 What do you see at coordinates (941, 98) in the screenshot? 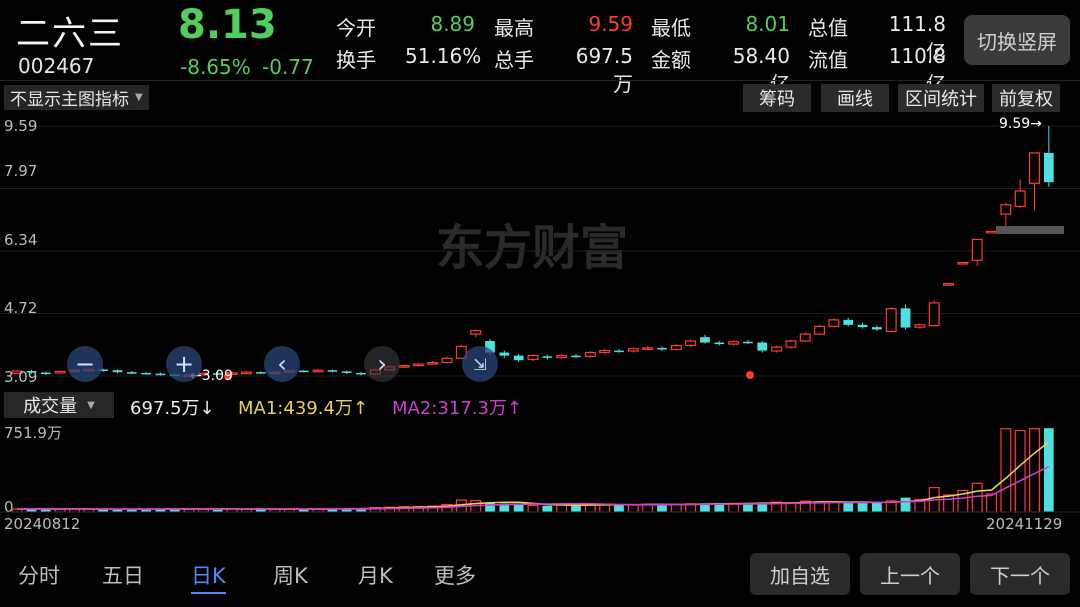
I see `range-stats-button: 区间统计` at bounding box center [941, 98].